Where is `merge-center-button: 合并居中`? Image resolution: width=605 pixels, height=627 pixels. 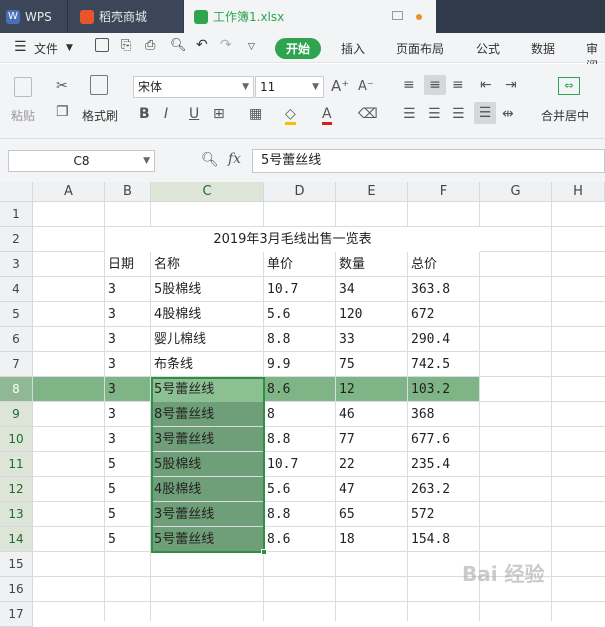
merge-center-button: 合并居中 is located at coordinates (565, 115).